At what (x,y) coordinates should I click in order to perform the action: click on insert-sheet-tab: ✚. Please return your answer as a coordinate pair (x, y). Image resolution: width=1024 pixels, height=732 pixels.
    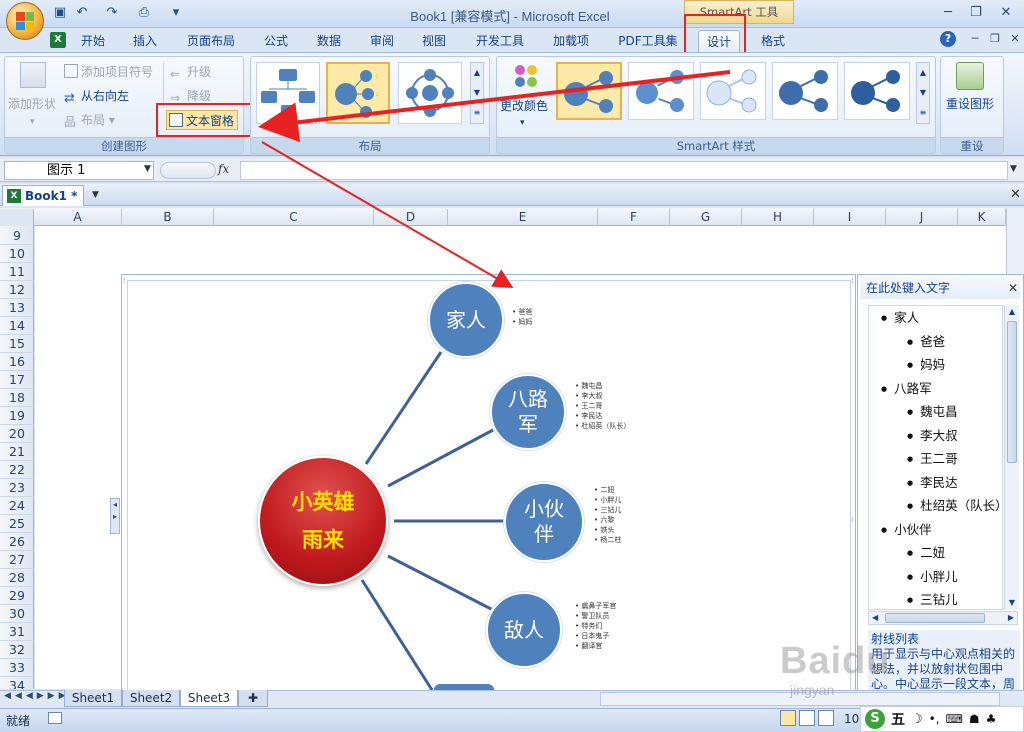
    Looking at the image, I should click on (253, 698).